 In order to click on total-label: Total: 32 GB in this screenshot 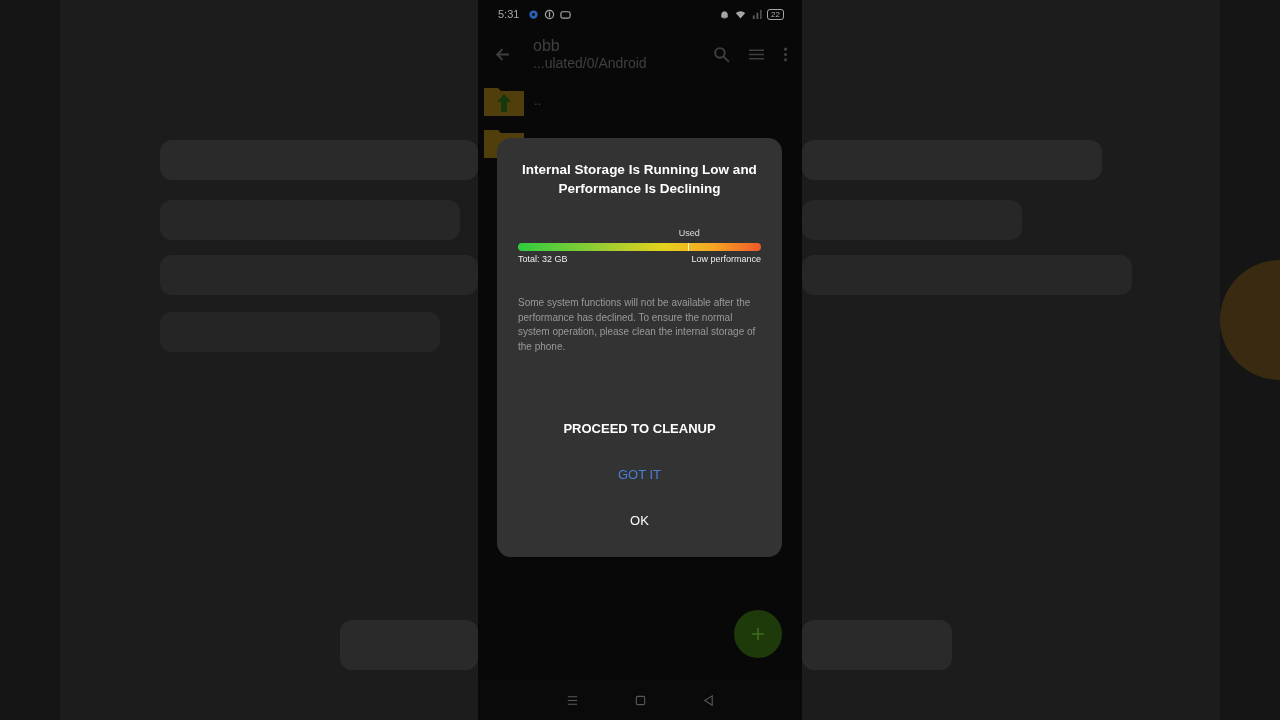, I will do `click(543, 259)`.